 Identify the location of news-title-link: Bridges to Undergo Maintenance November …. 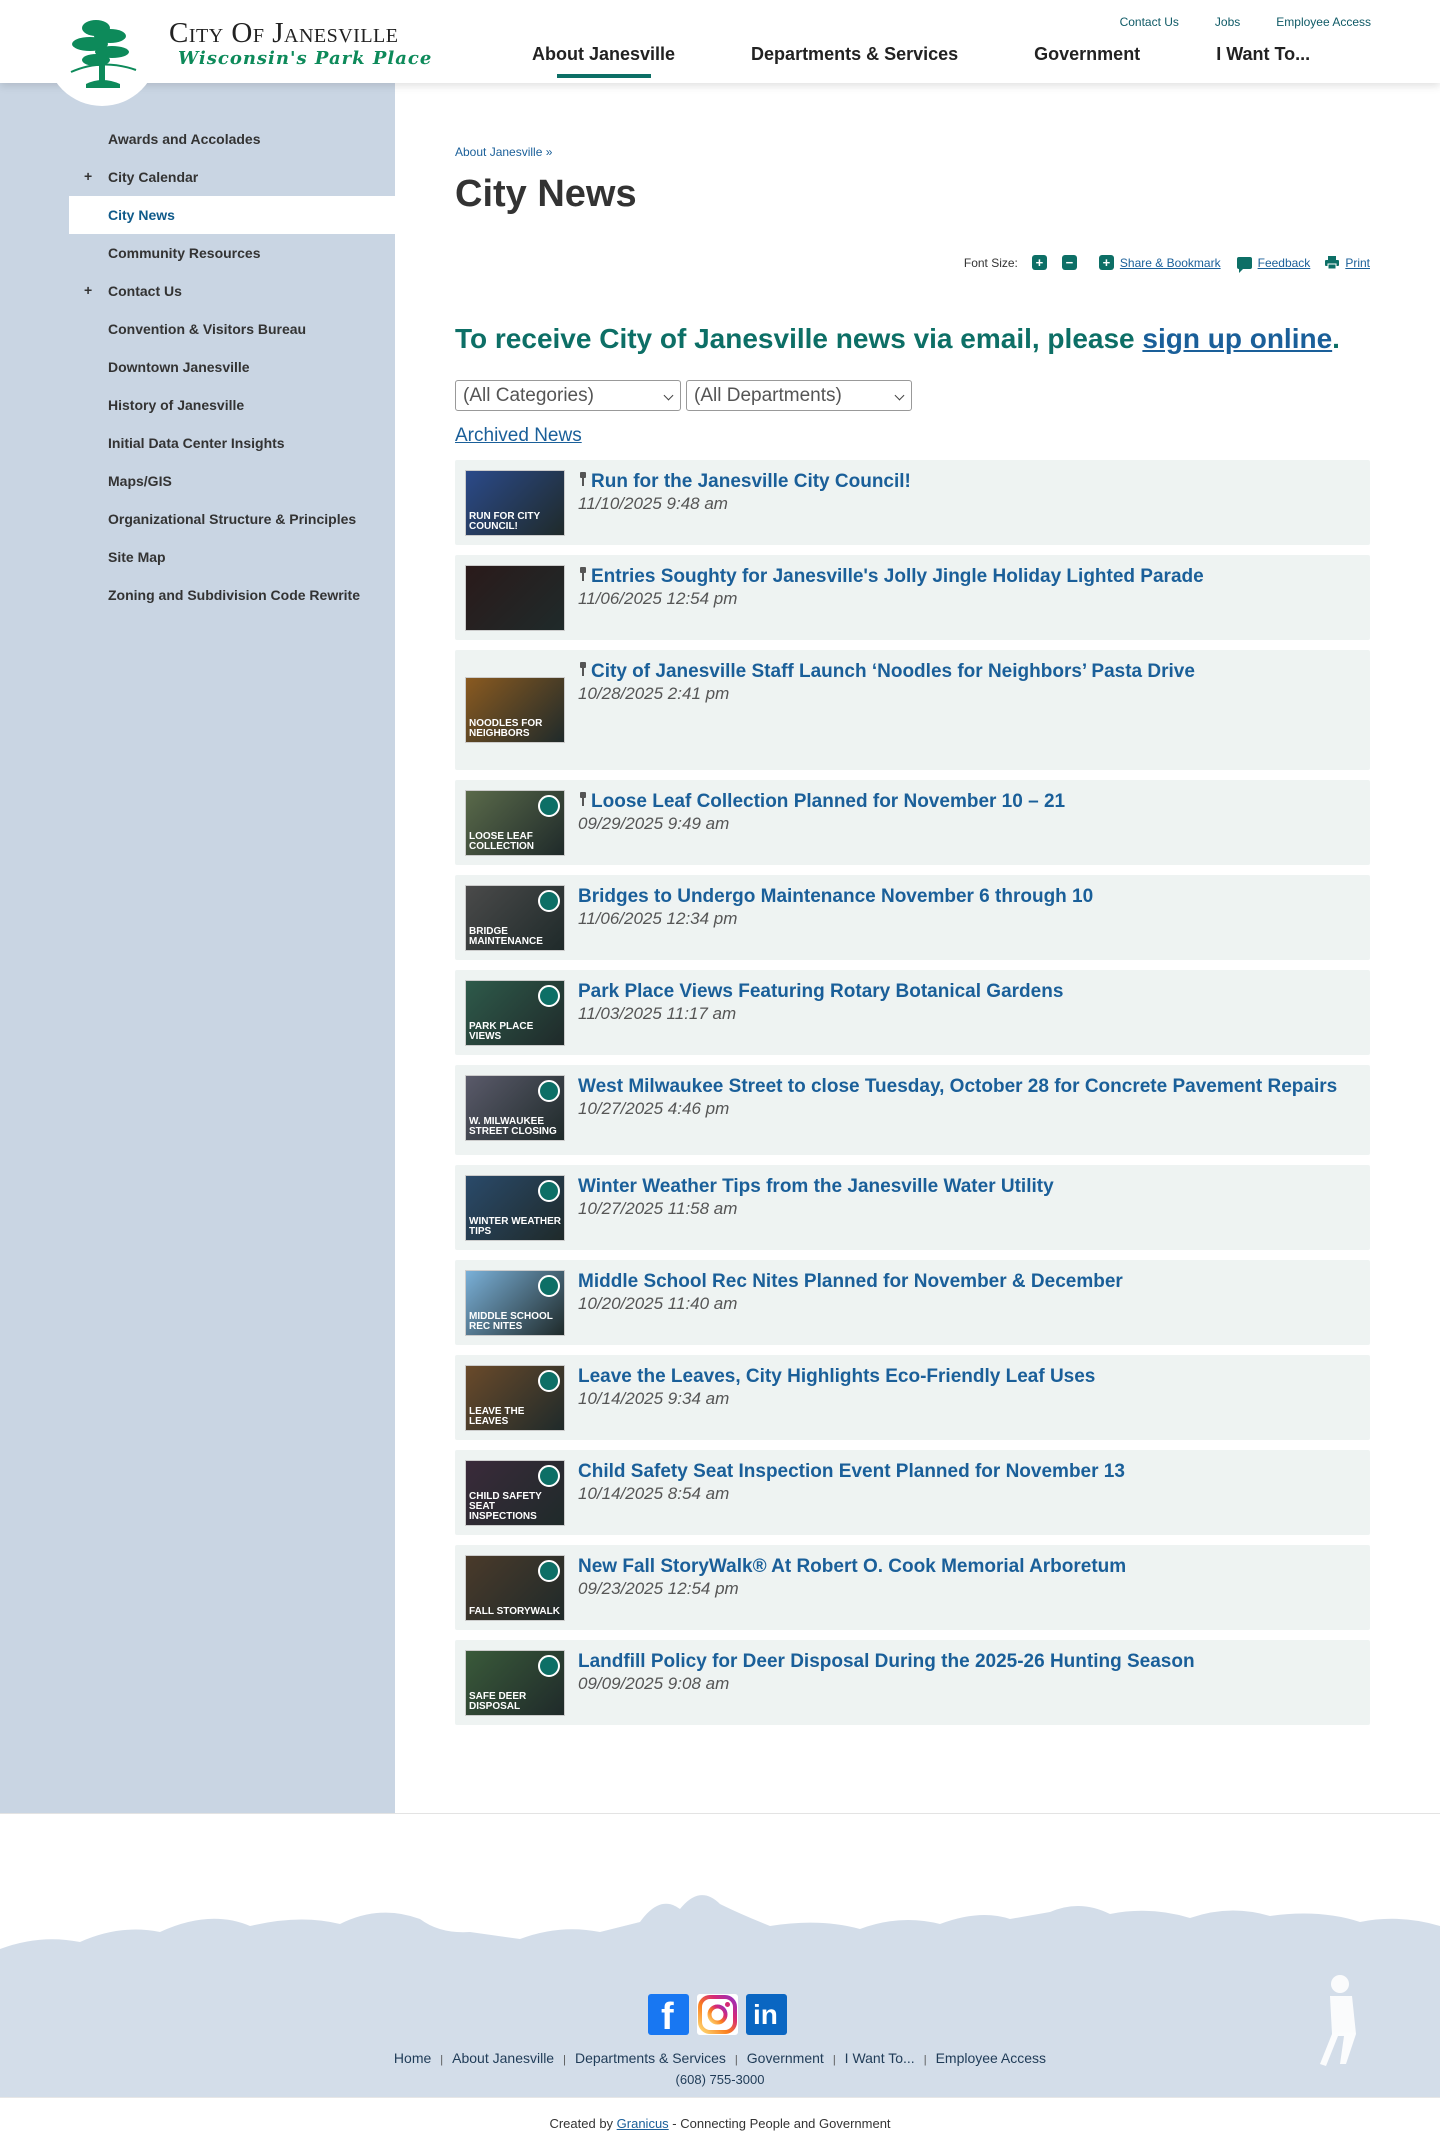
(968, 897).